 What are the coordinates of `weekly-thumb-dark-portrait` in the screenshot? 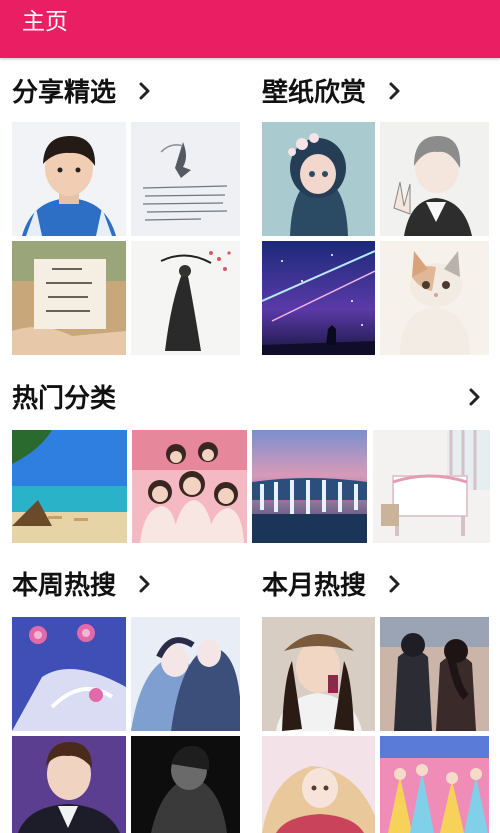 It's located at (185, 784).